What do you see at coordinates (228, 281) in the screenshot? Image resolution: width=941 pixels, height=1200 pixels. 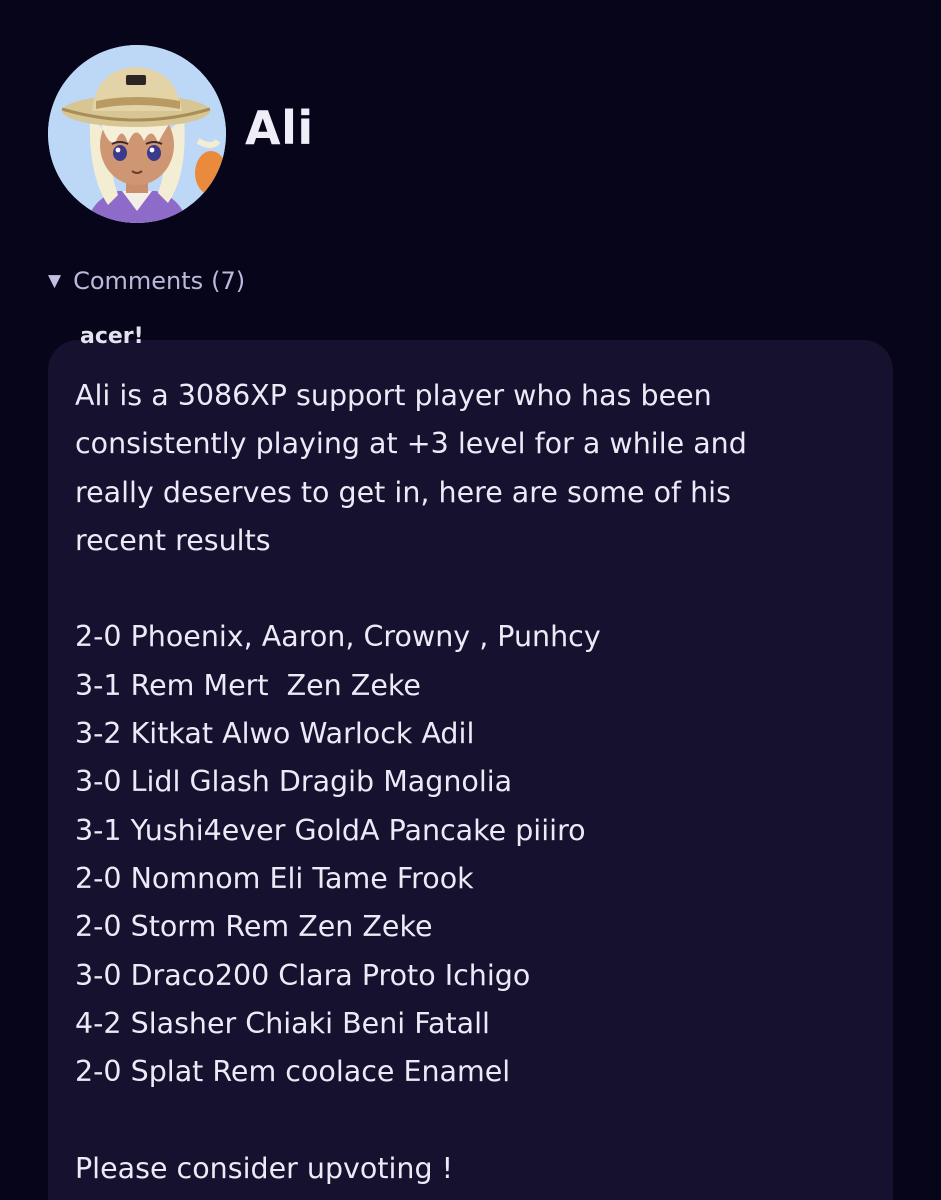 I see `comments-count: (7)` at bounding box center [228, 281].